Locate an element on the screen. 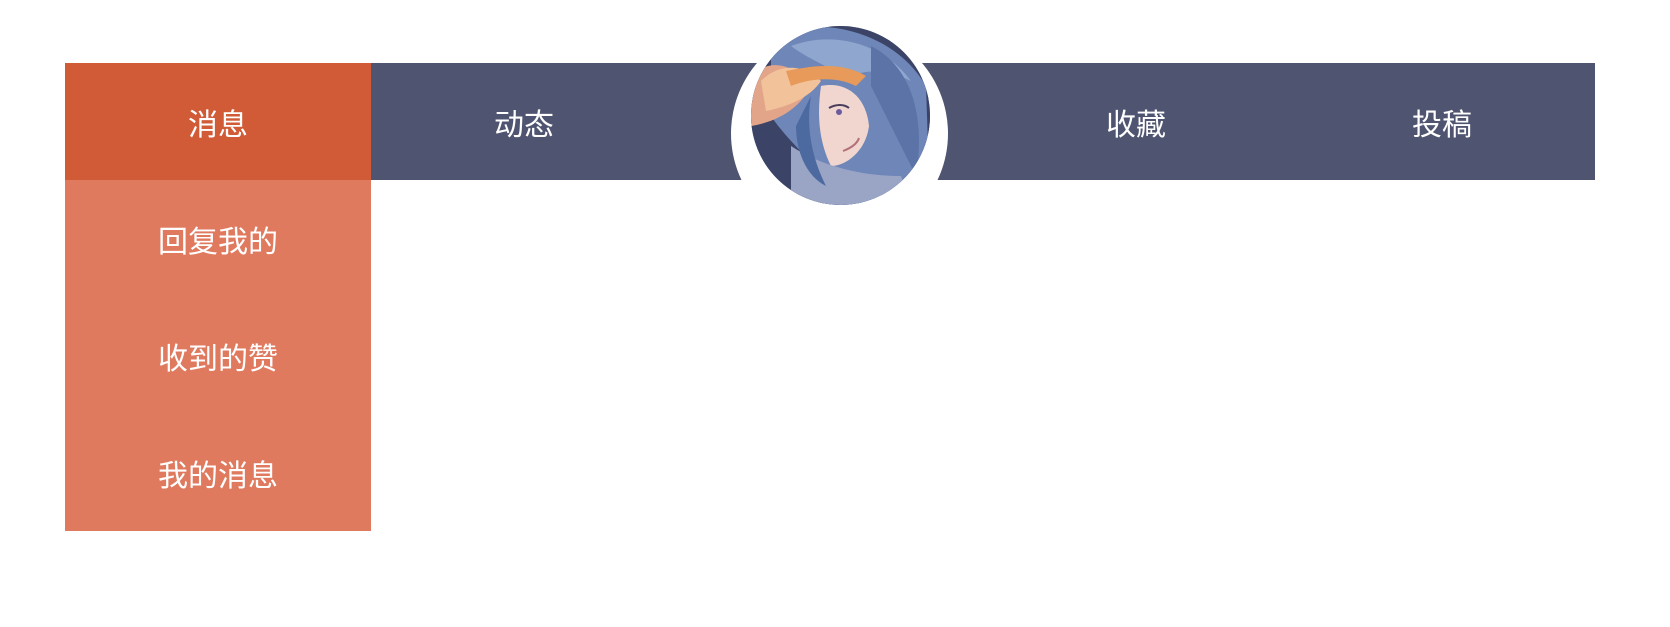 This screenshot has width=1670, height=627. dropdown-item-my-messages: 我的消息 is located at coordinates (218, 472).